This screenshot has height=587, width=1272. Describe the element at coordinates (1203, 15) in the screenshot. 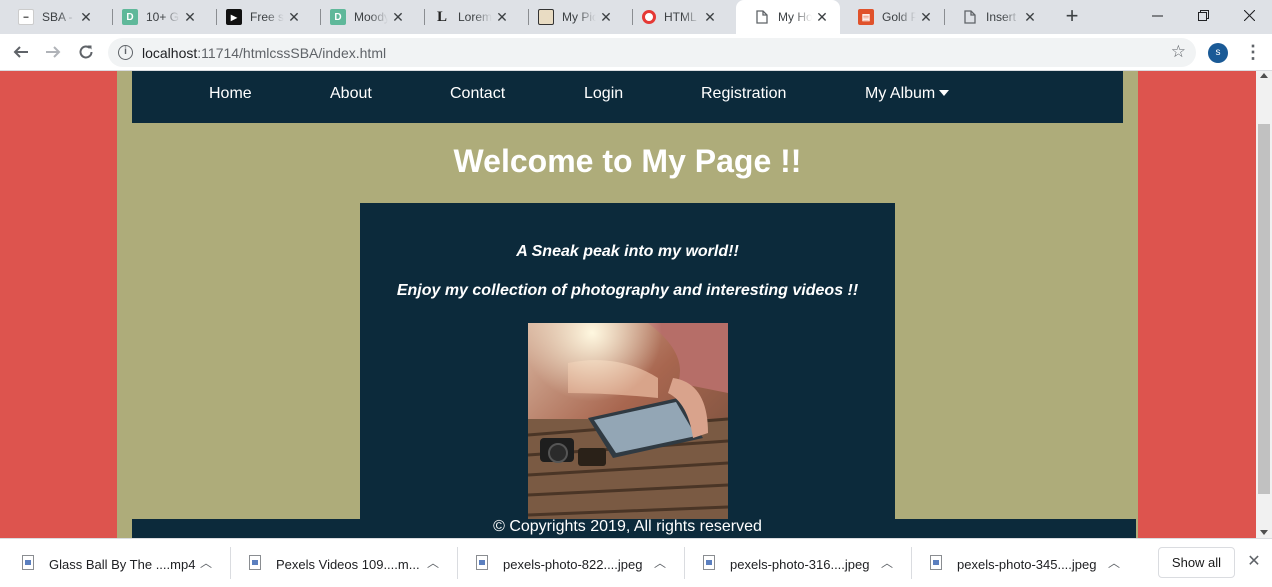

I see `restore-icon` at that location.